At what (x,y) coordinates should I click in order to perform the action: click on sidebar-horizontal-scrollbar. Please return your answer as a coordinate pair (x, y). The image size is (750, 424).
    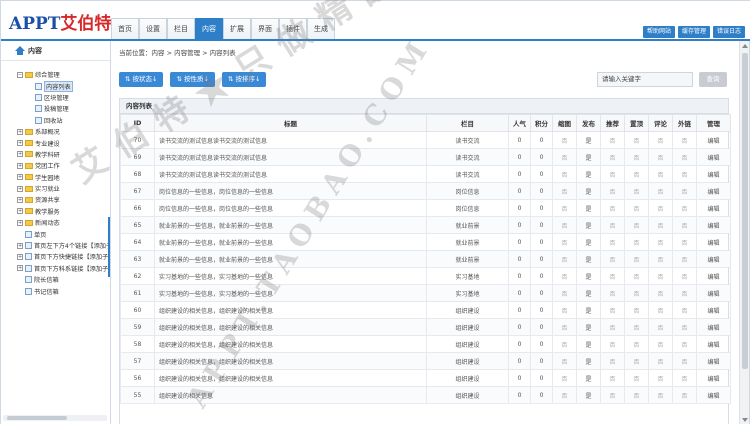
    Looking at the image, I should click on (55, 418).